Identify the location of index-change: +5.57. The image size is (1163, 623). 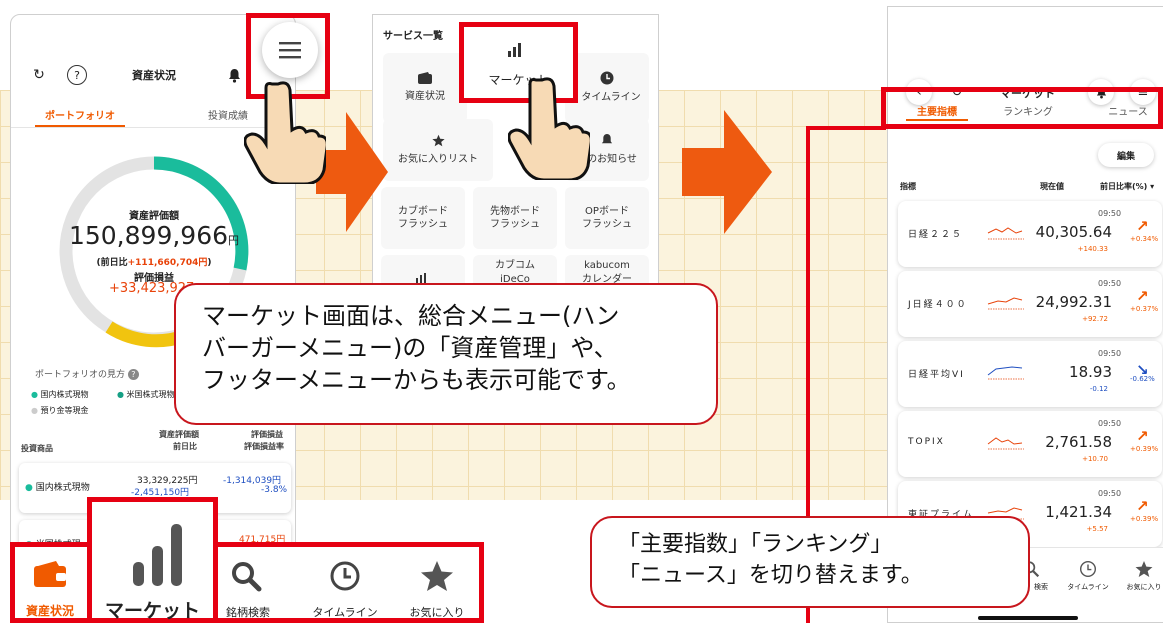
(1097, 529).